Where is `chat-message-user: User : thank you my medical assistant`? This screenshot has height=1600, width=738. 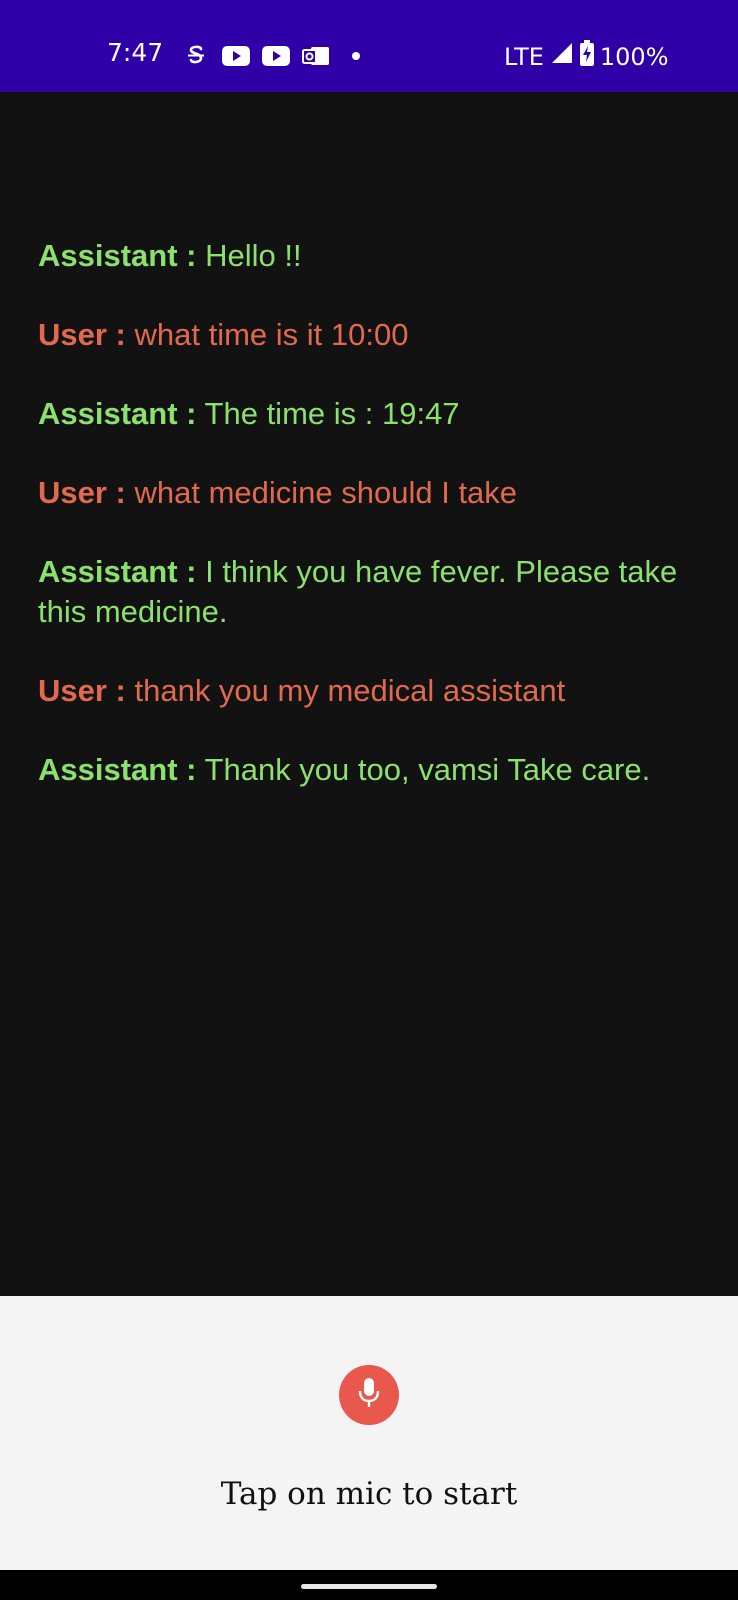 chat-message-user: User : thank you my medical assistant is located at coordinates (370, 691).